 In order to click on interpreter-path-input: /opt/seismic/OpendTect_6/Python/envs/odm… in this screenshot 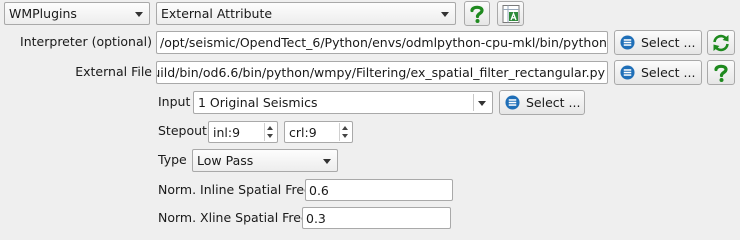, I will do `click(382, 42)`.